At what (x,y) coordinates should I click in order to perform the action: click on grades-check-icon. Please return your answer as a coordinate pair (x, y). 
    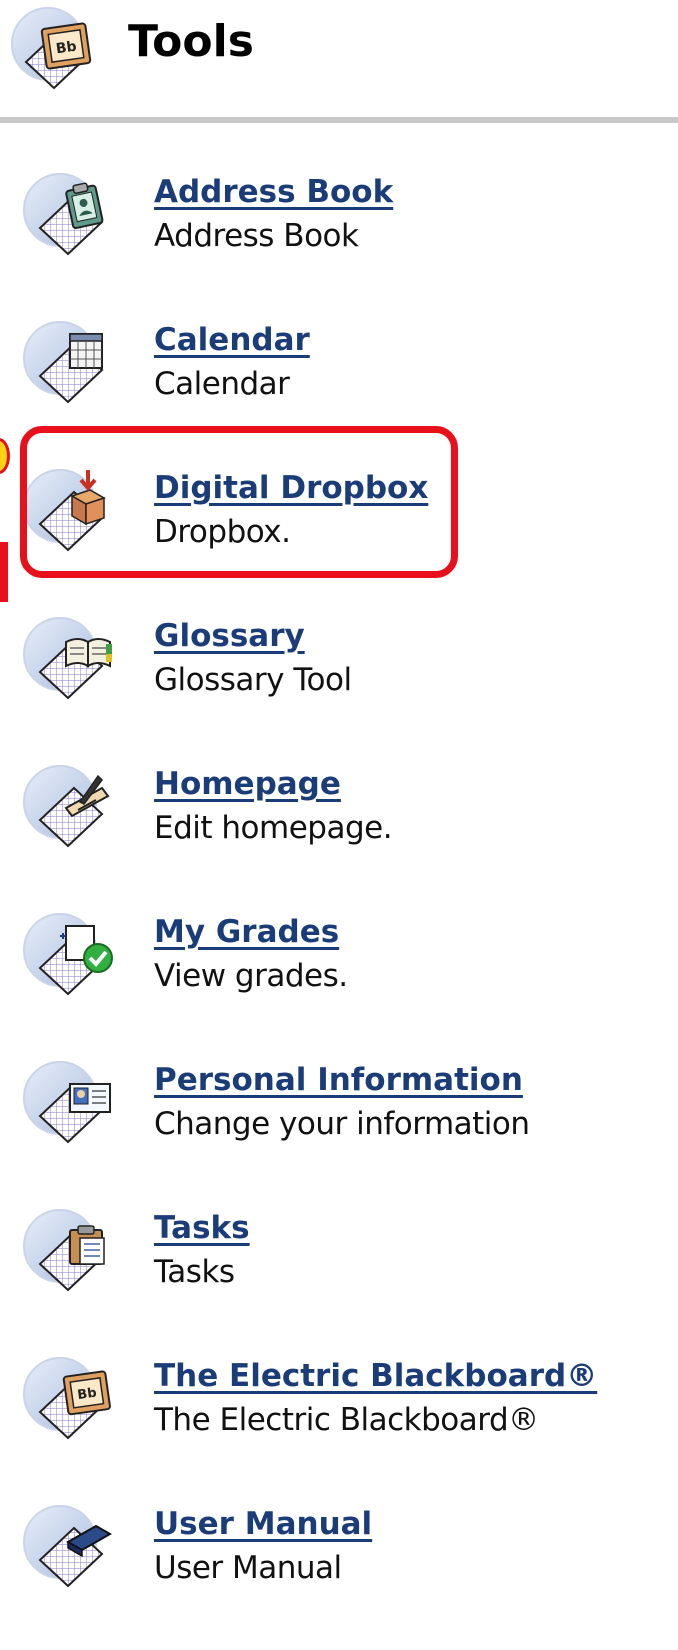
    Looking at the image, I should click on (70, 956).